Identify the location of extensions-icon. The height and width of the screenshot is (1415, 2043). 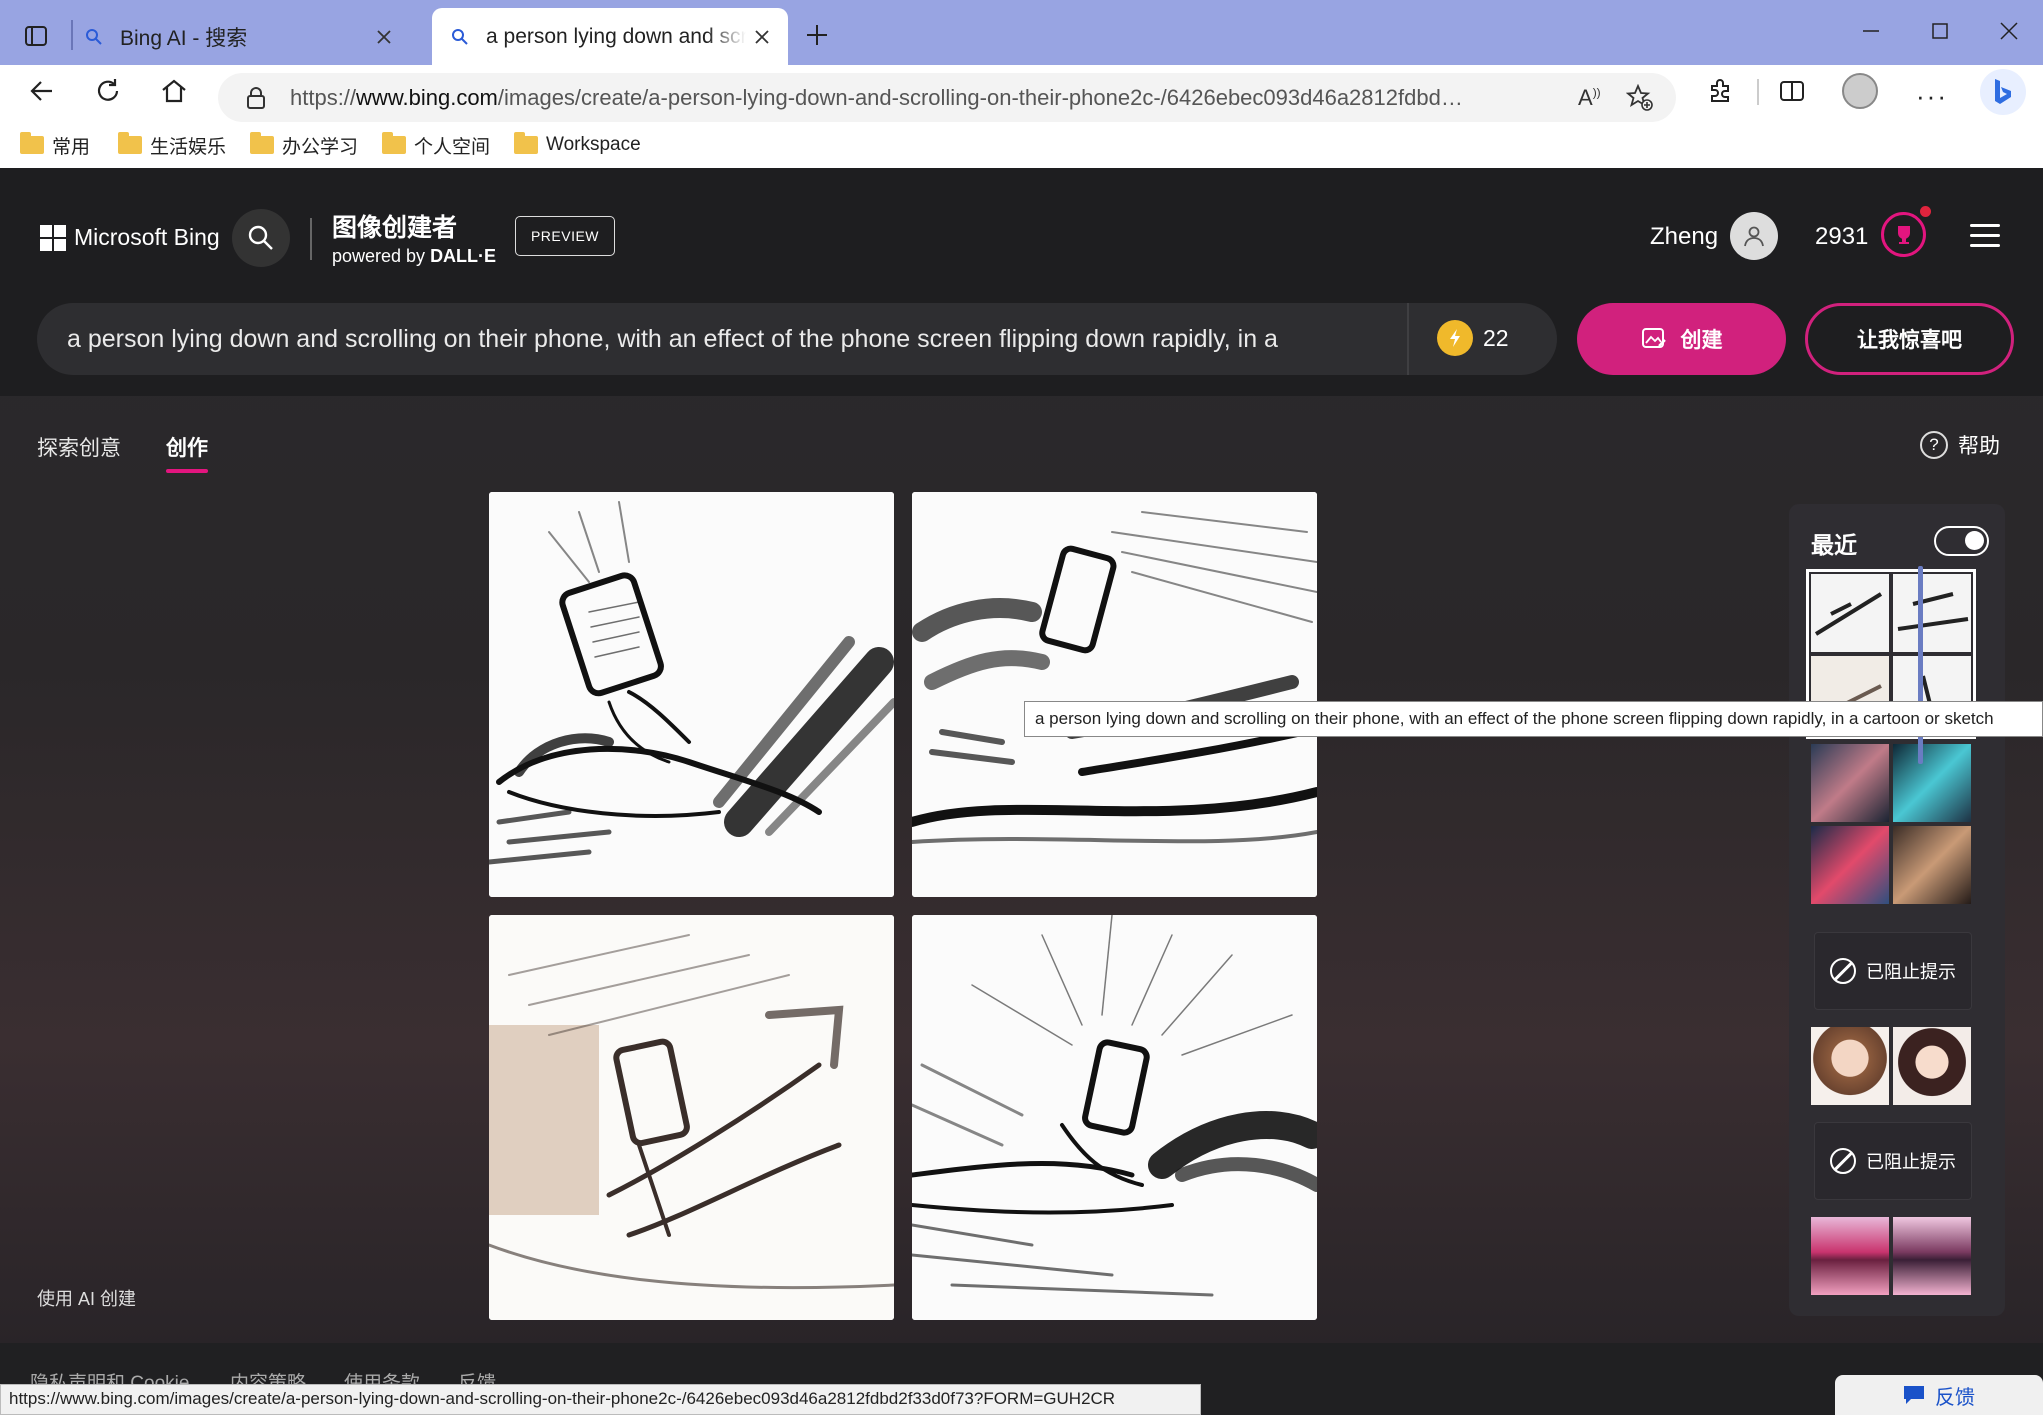
(1720, 91).